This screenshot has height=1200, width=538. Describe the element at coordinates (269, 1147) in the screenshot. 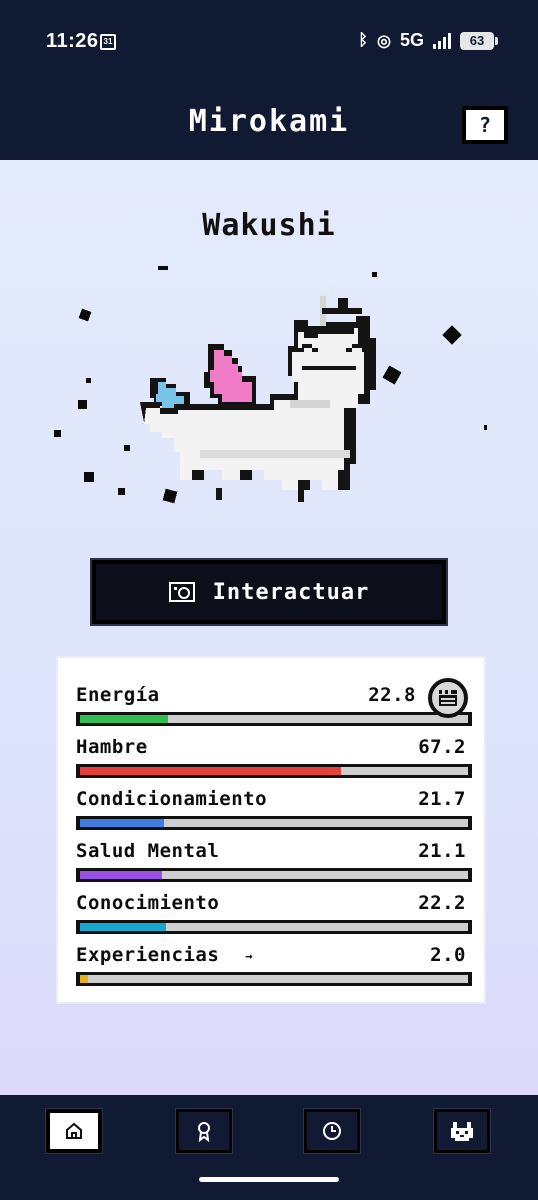

I see `bottom-nav` at that location.